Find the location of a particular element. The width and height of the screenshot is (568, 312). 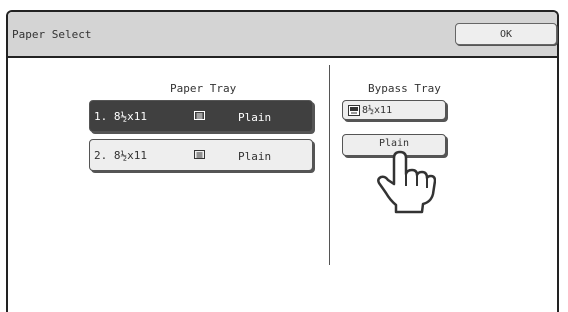

bypass-tray-icon is located at coordinates (354, 112).